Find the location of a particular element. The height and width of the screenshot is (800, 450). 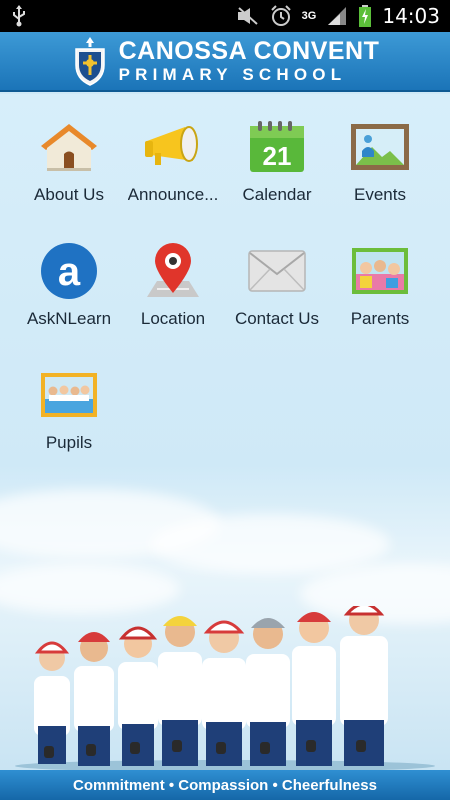

usb-icon is located at coordinates (19, 16).